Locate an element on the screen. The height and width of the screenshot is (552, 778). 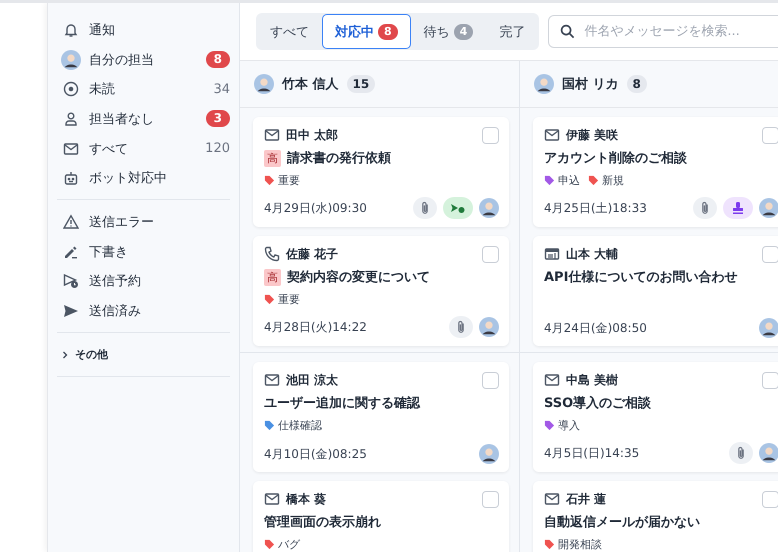
pen-icon is located at coordinates (71, 252).